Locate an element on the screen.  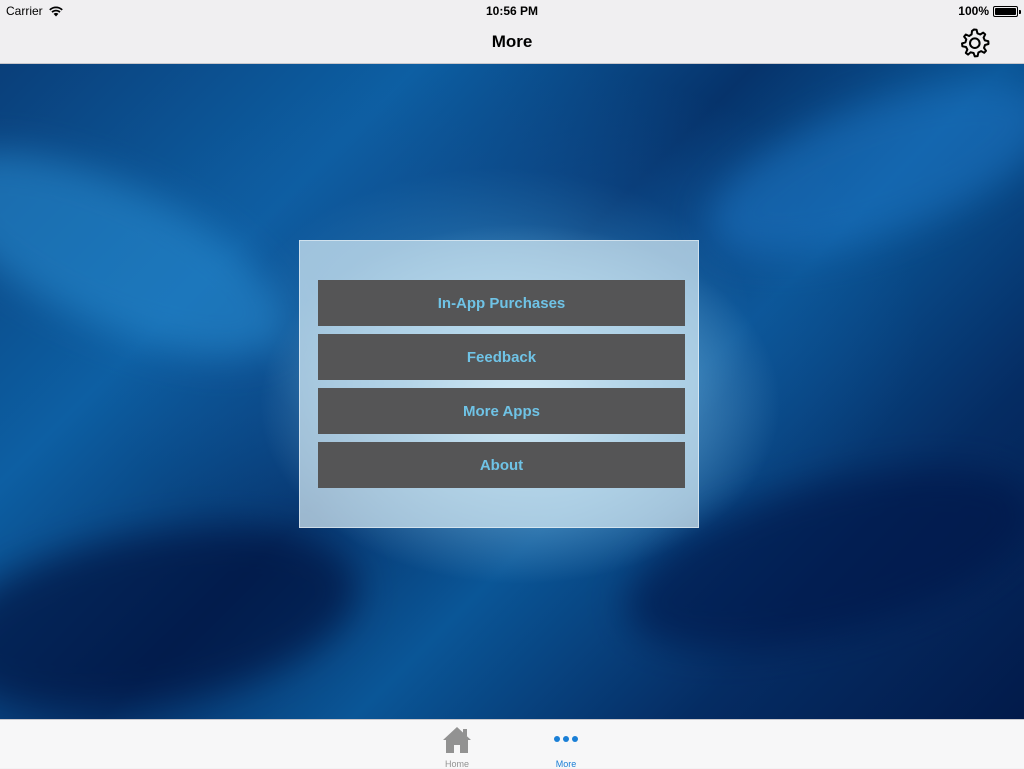
in-app-purchases-button: In-App Purchases is located at coordinates (501, 303).